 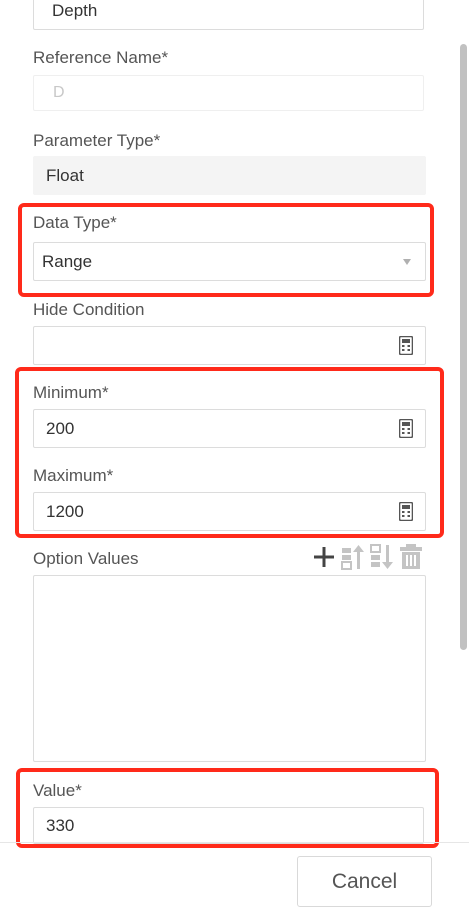 What do you see at coordinates (353, 557) in the screenshot?
I see `move-up-icon` at bounding box center [353, 557].